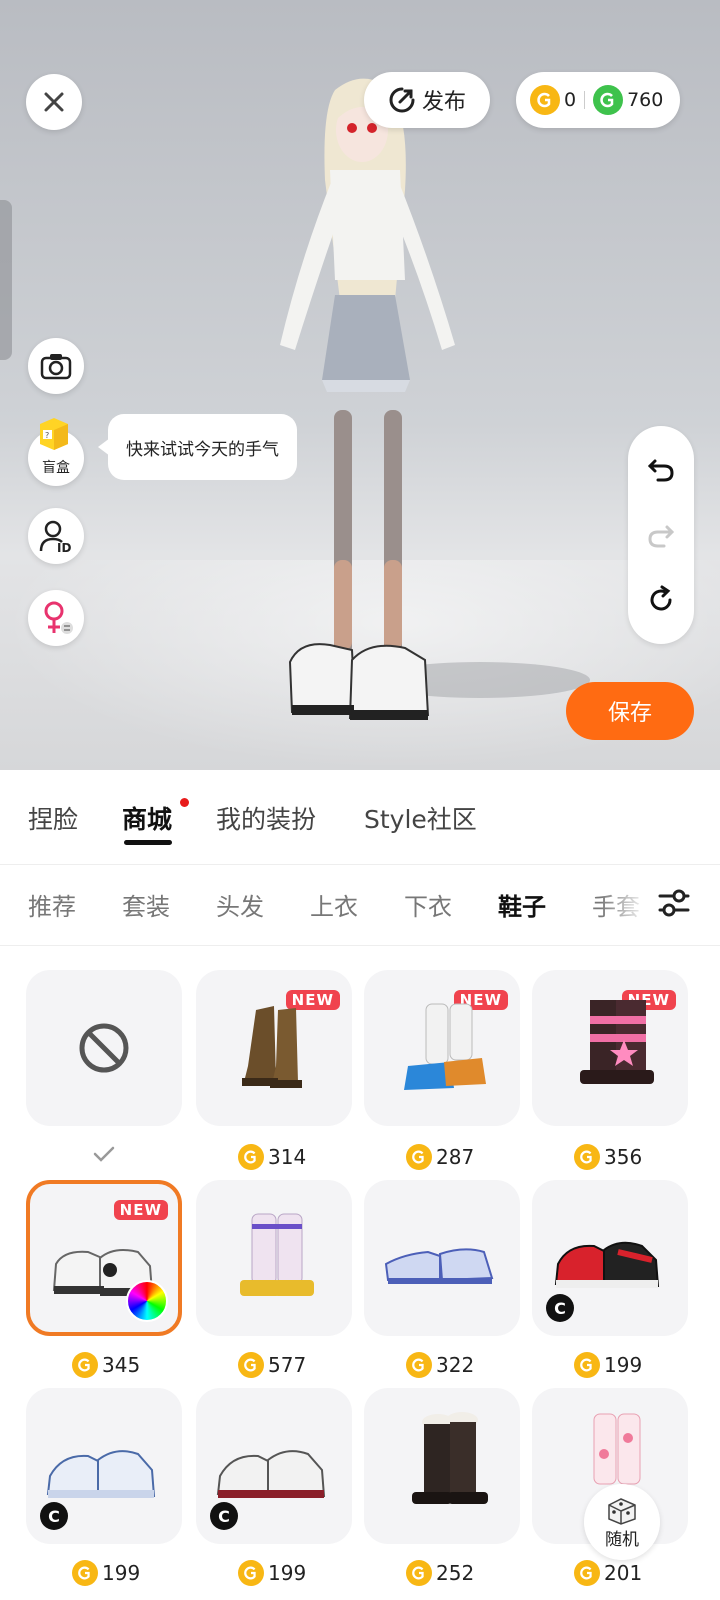 The width and height of the screenshot is (720, 1600). I want to click on item-price: 577, so click(272, 1365).